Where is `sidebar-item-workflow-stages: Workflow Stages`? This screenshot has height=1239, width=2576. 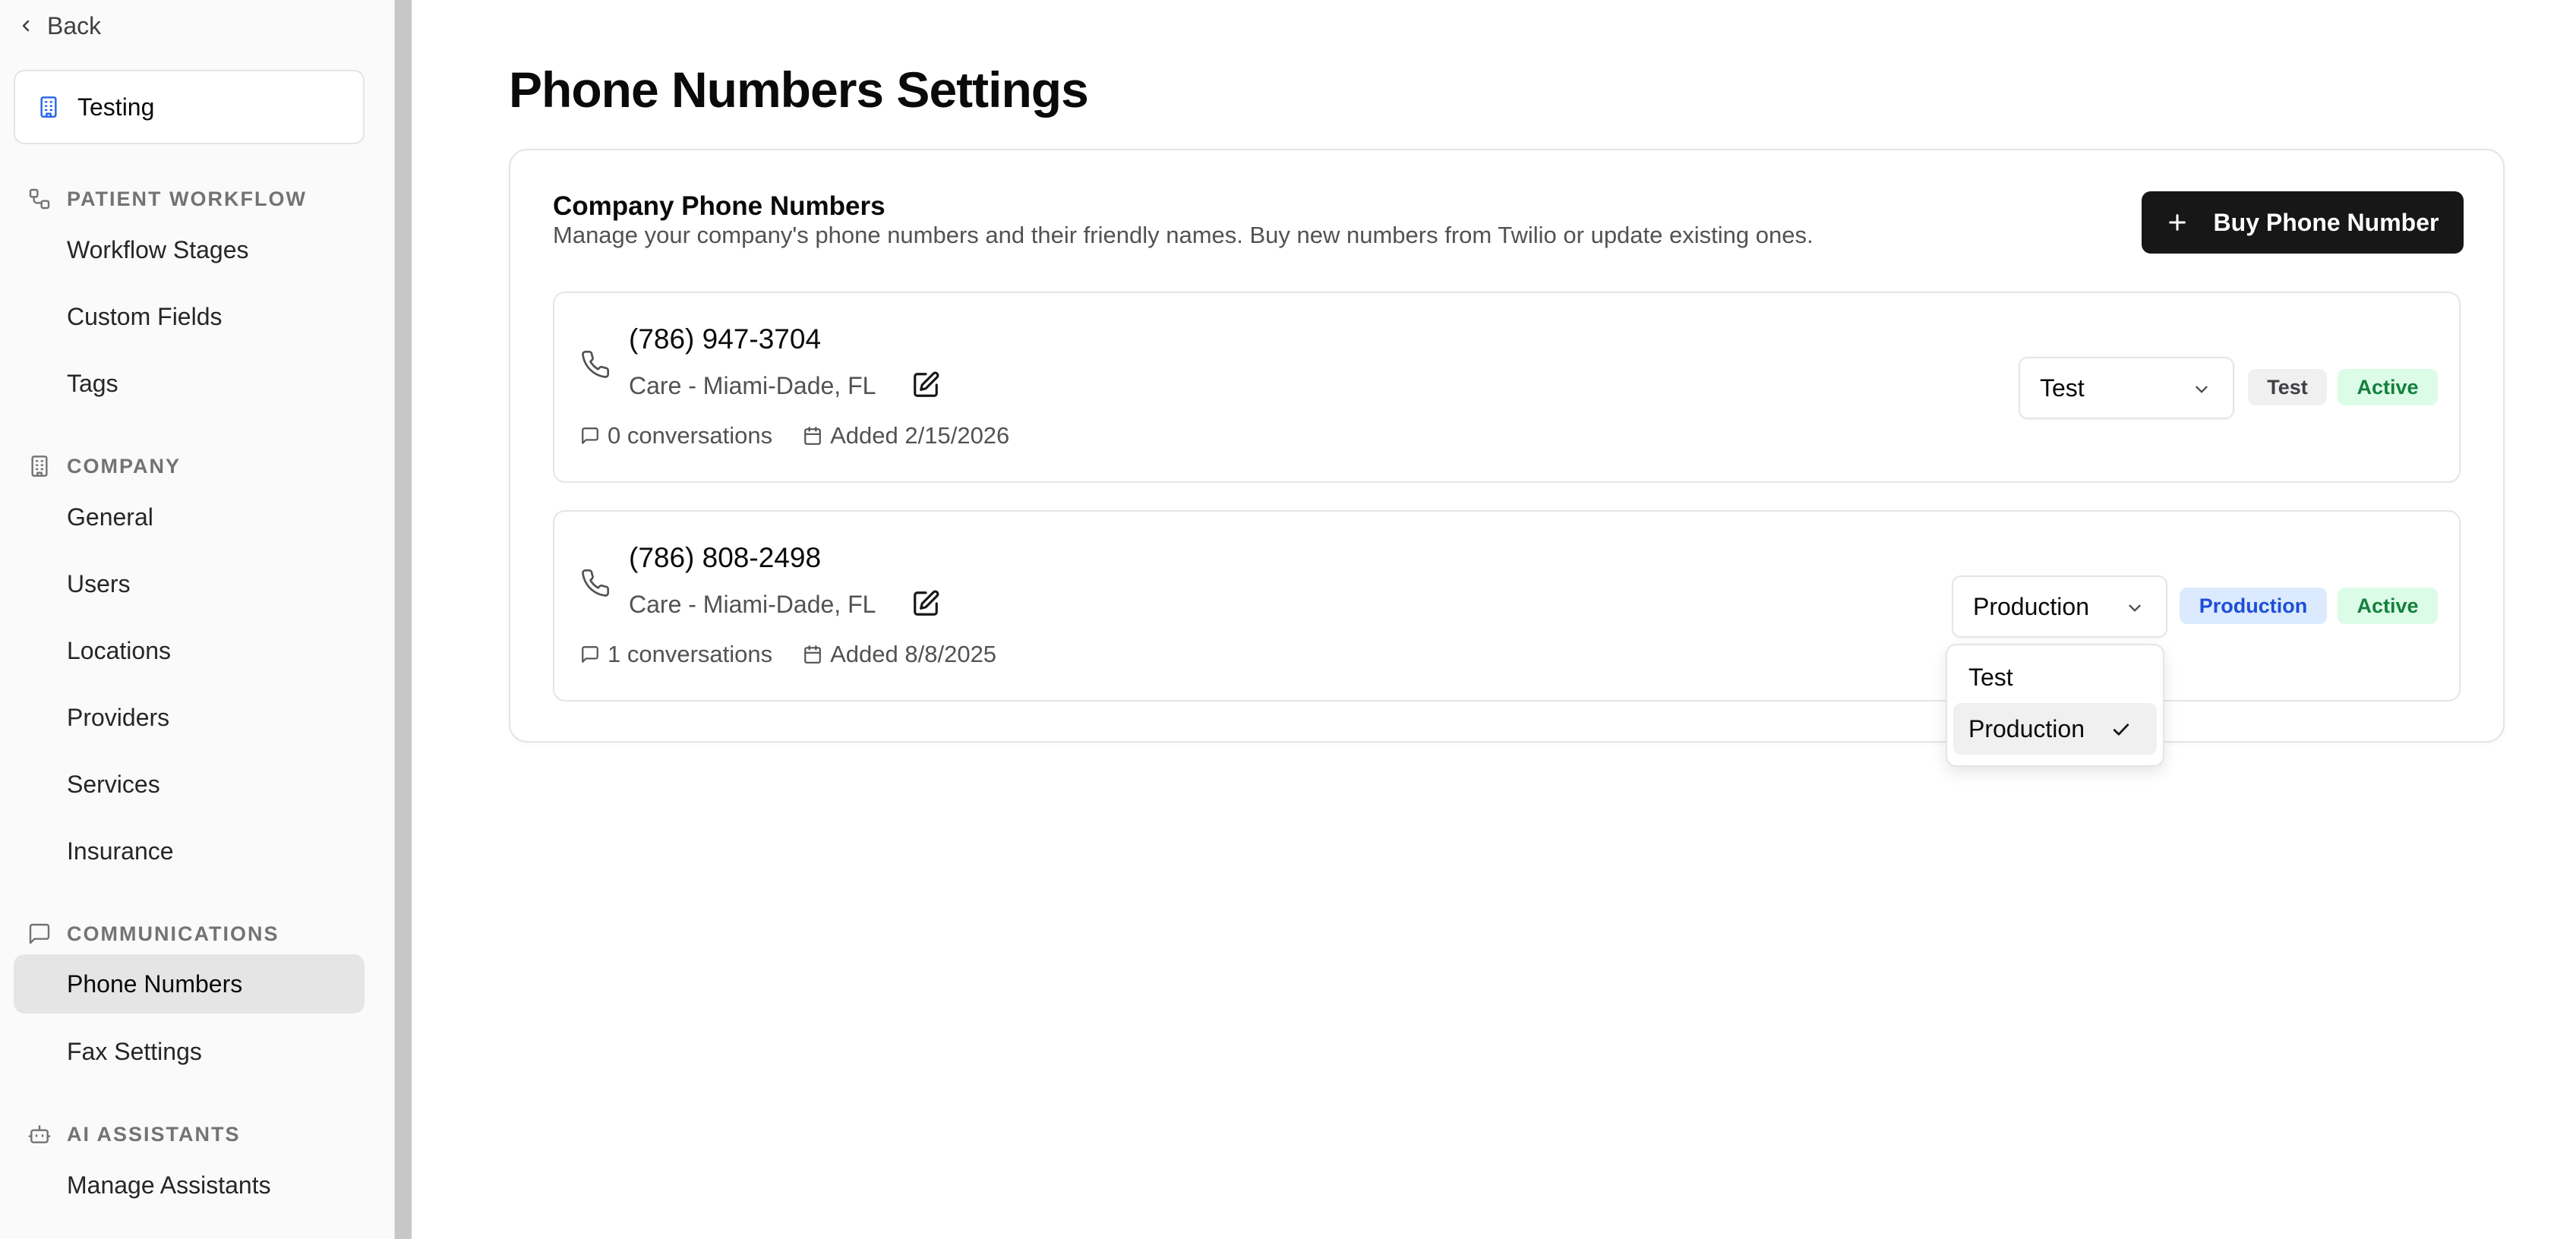 sidebar-item-workflow-stages: Workflow Stages is located at coordinates (189, 249).